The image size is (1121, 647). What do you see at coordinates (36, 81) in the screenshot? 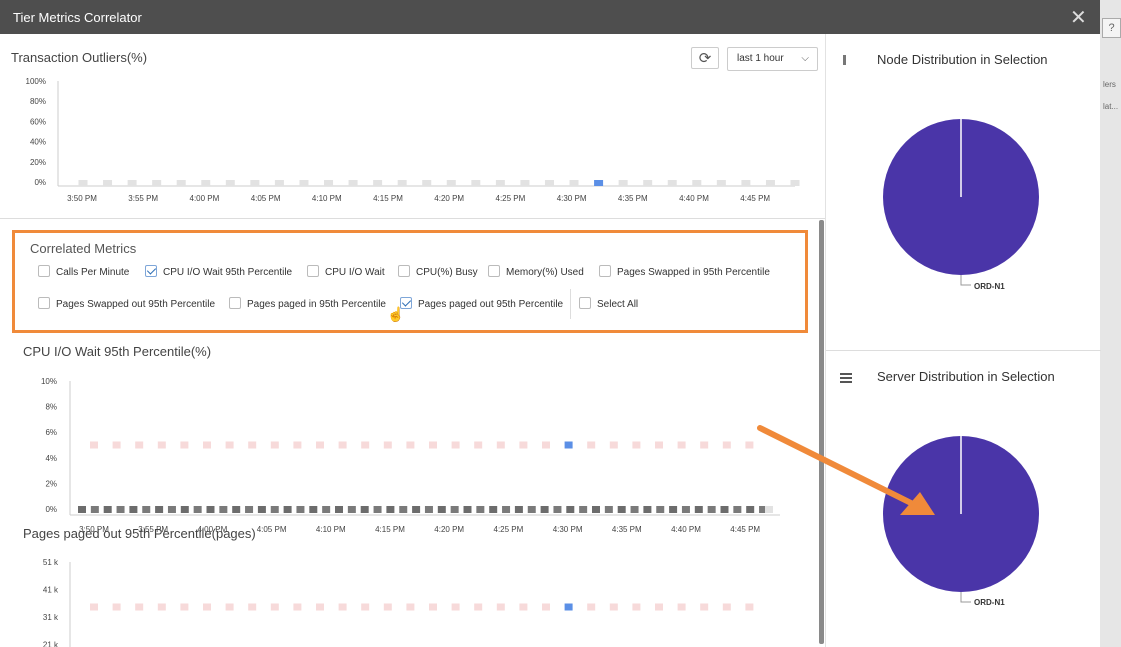
I see `y-tick-label: 100%` at bounding box center [36, 81].